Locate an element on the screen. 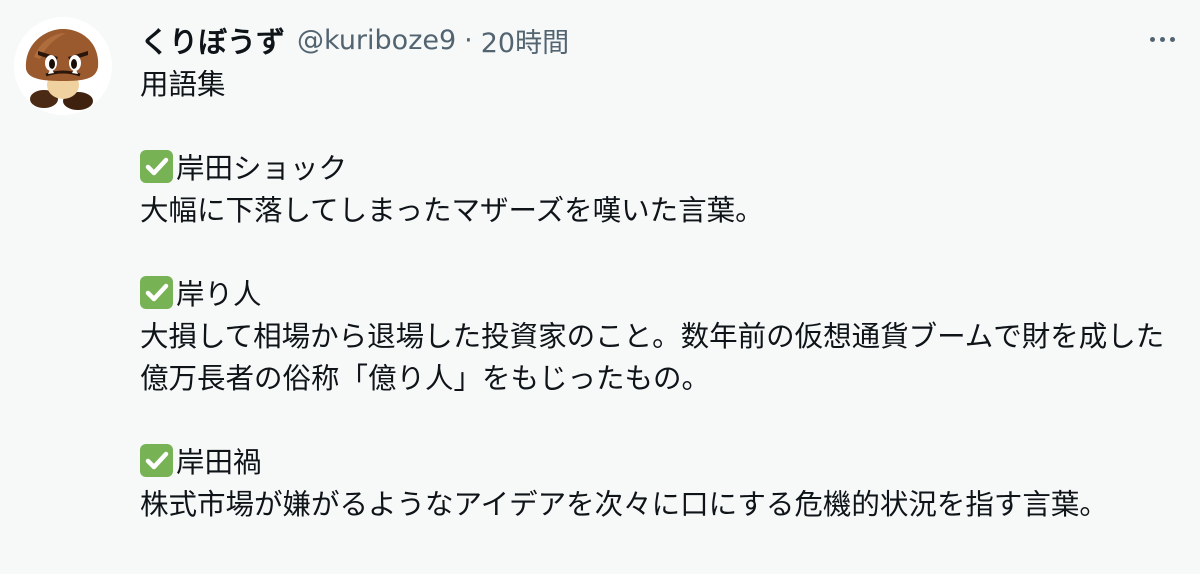  display-name: くりぼうず is located at coordinates (212, 40).